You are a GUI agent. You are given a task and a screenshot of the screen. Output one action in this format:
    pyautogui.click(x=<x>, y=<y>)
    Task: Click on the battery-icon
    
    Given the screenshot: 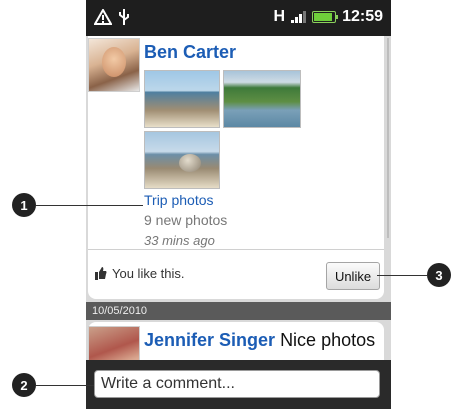 What is the action you would take?
    pyautogui.click(x=325, y=17)
    